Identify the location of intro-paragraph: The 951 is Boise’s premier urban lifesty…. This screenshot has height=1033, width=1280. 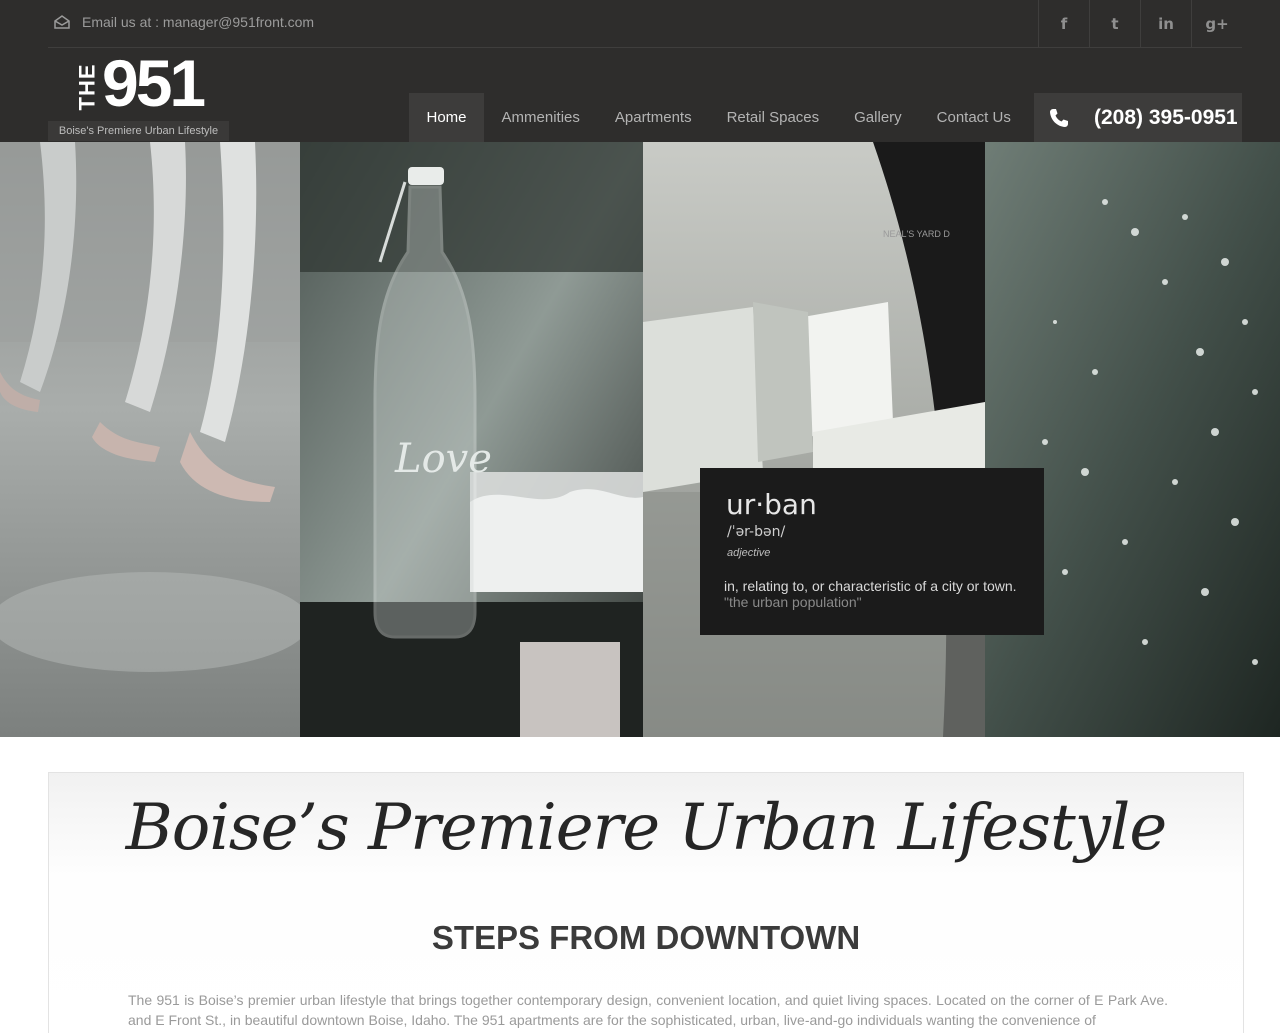
(648, 1010).